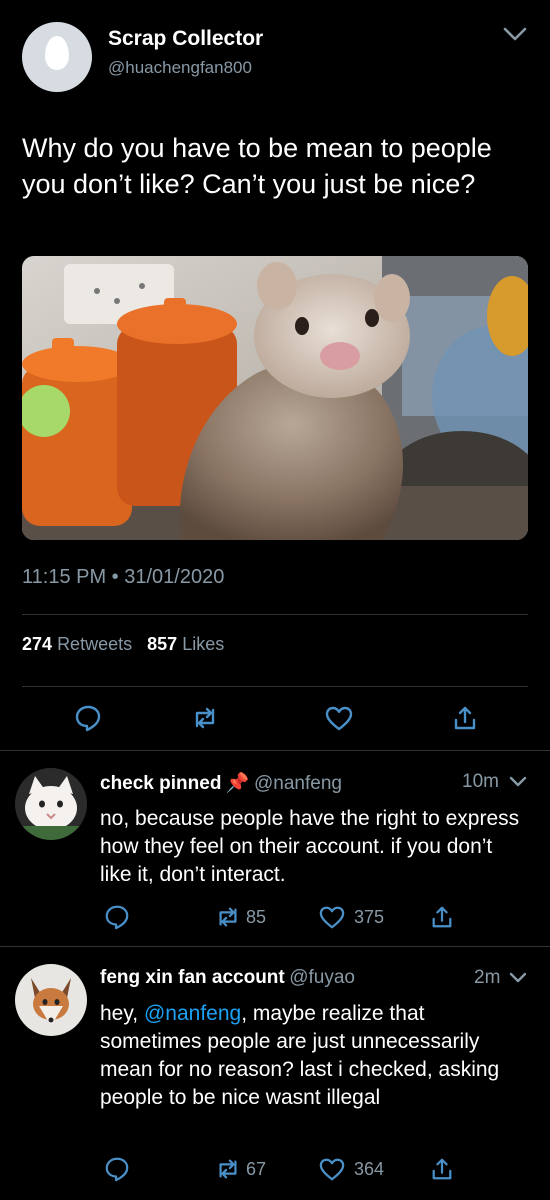 This screenshot has width=550, height=1200. What do you see at coordinates (192, 1013) in the screenshot?
I see `mention-link: @nanfeng` at bounding box center [192, 1013].